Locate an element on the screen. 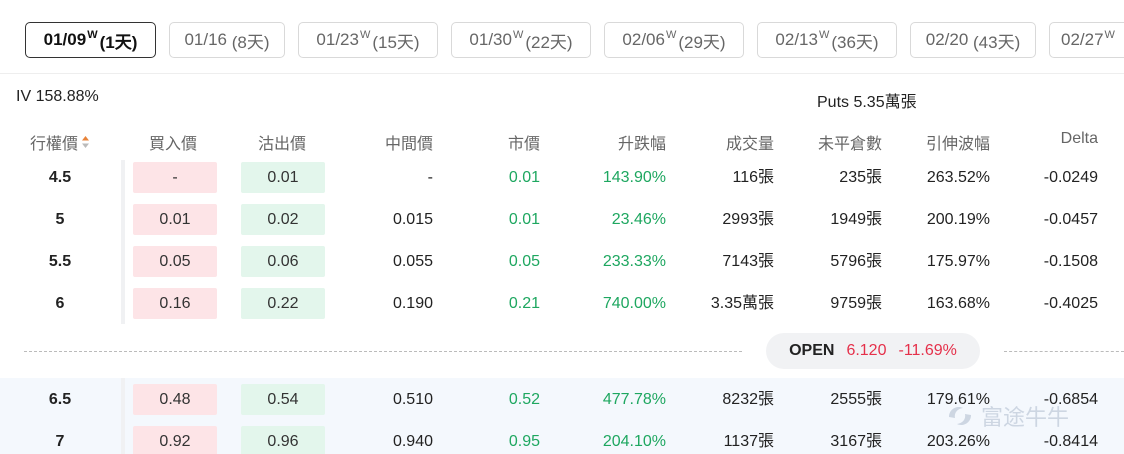  bid-price: 0.01 is located at coordinates (175, 219).